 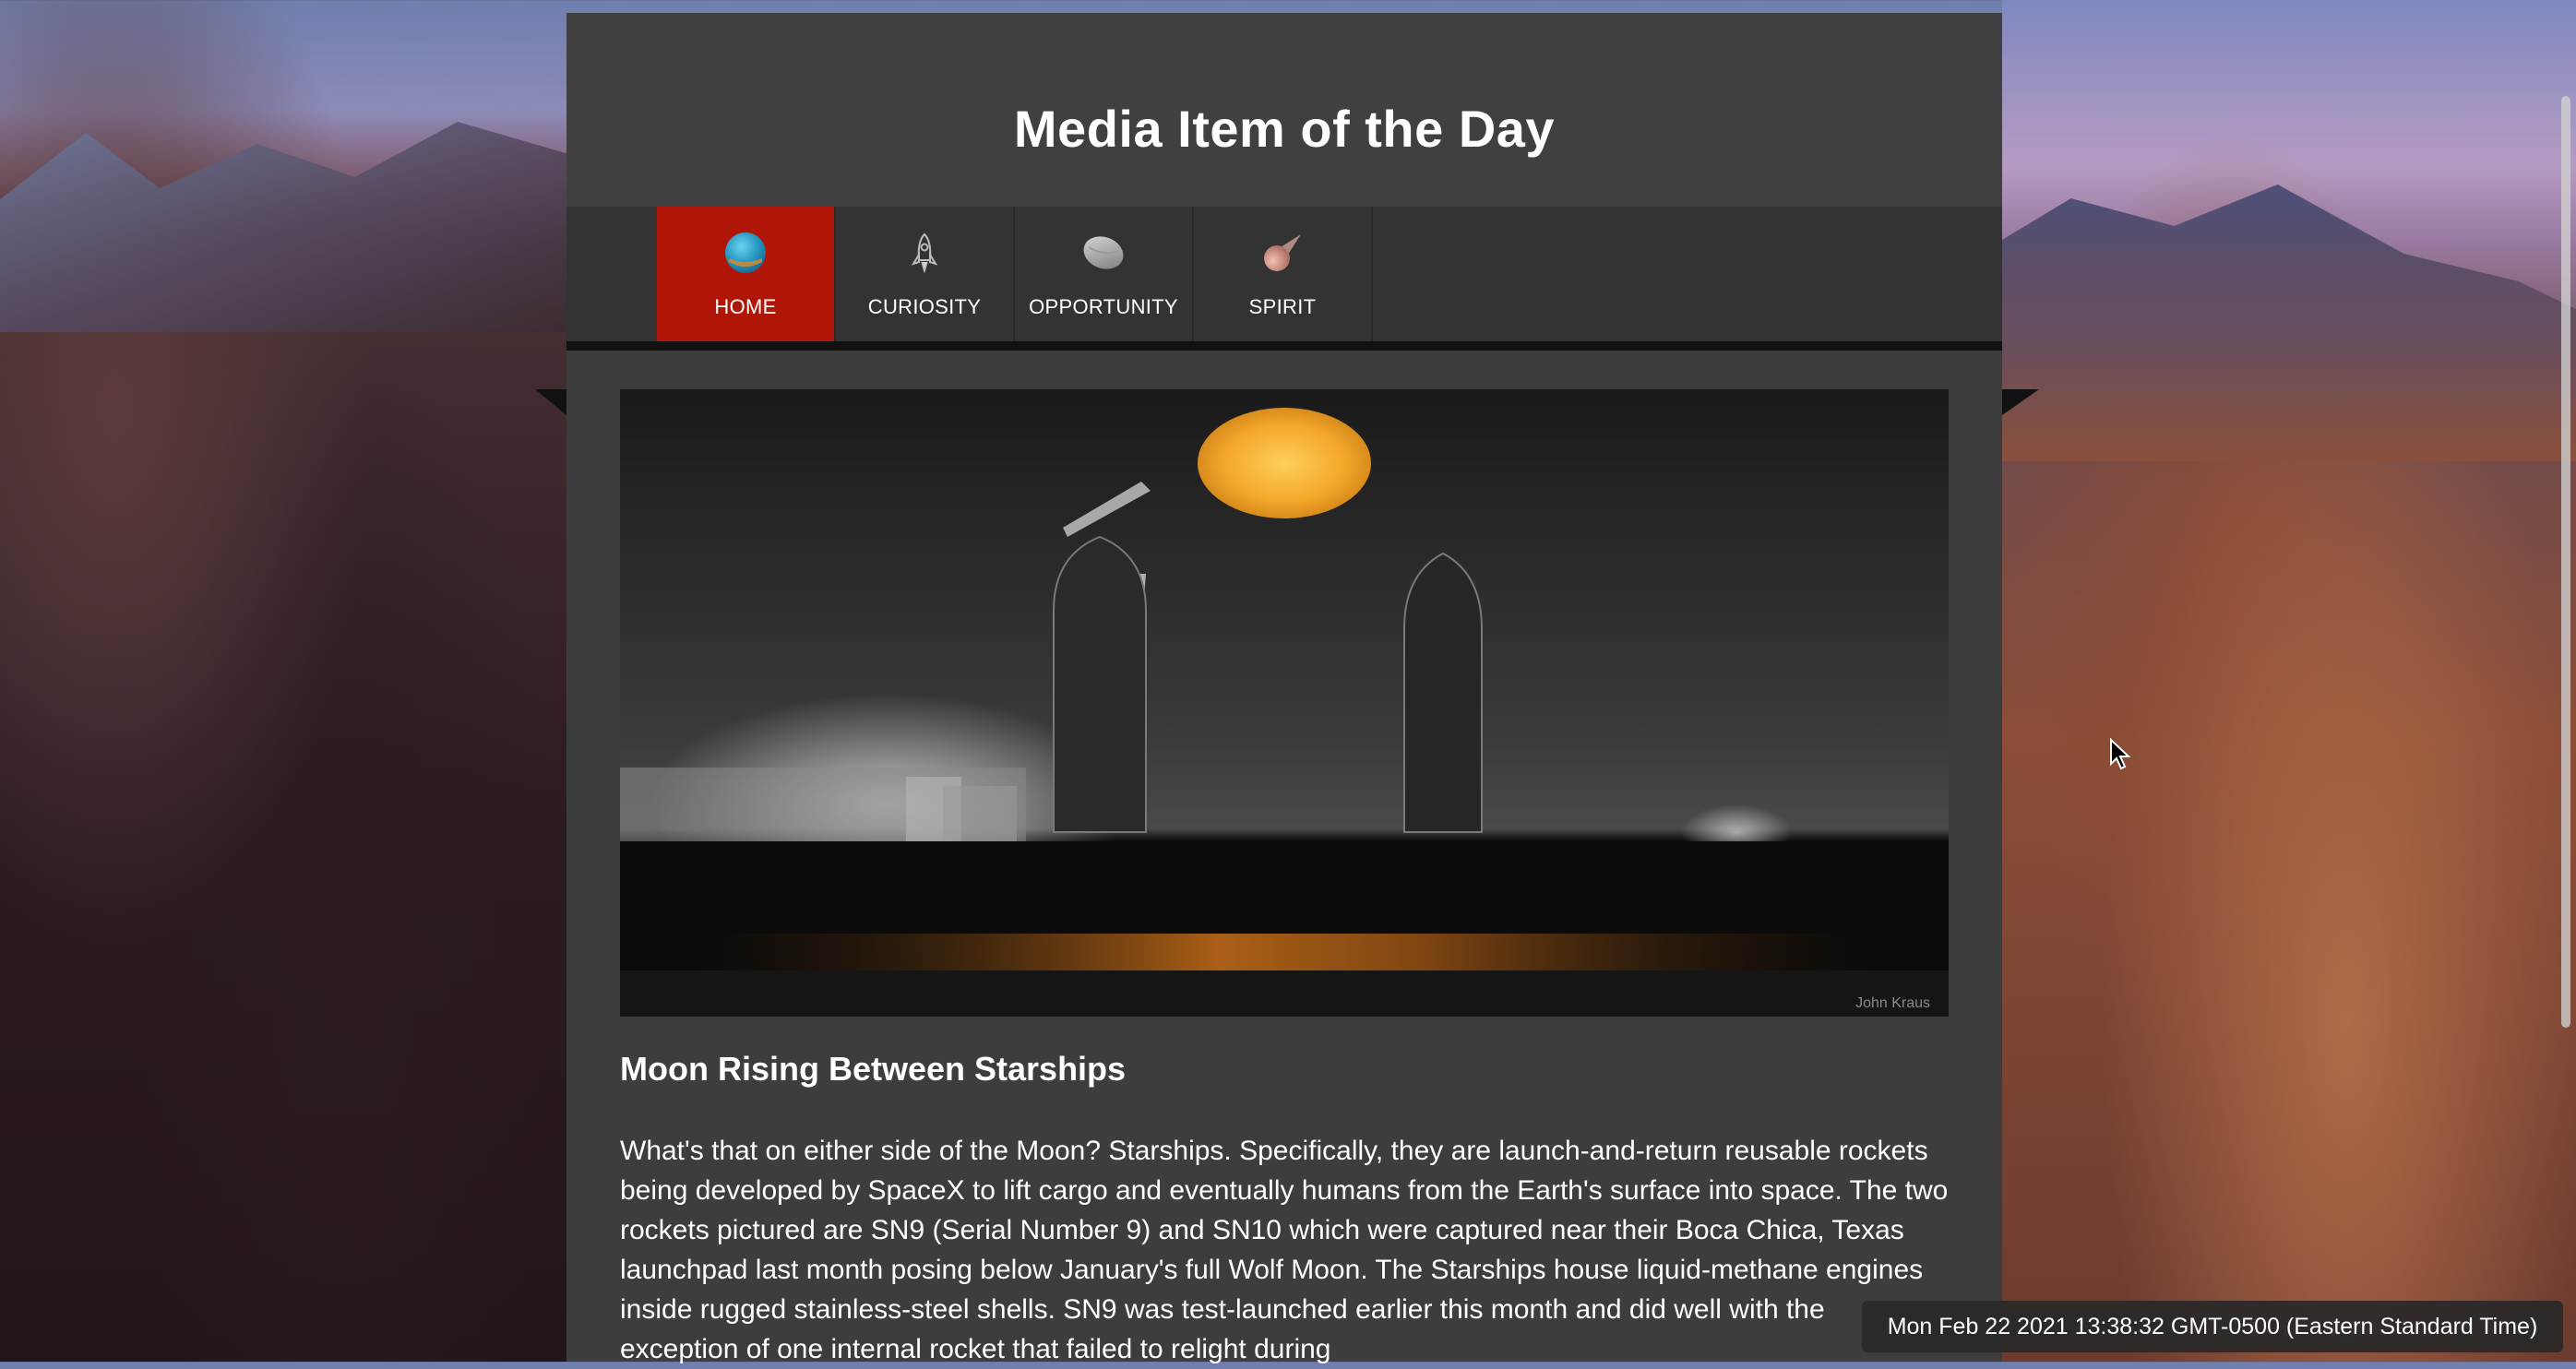 What do you see at coordinates (2021, 402) in the screenshot?
I see `ribbon-fold-right` at bounding box center [2021, 402].